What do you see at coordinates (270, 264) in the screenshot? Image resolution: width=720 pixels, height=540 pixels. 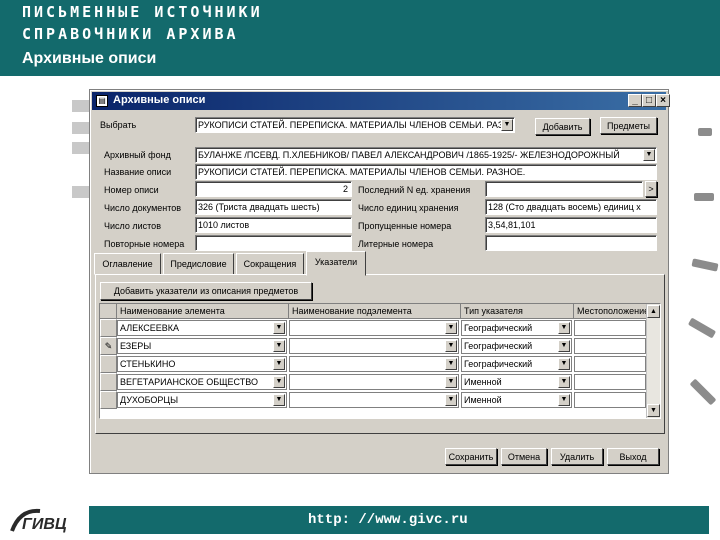 I see `tab-abbreviations: Сокращения` at bounding box center [270, 264].